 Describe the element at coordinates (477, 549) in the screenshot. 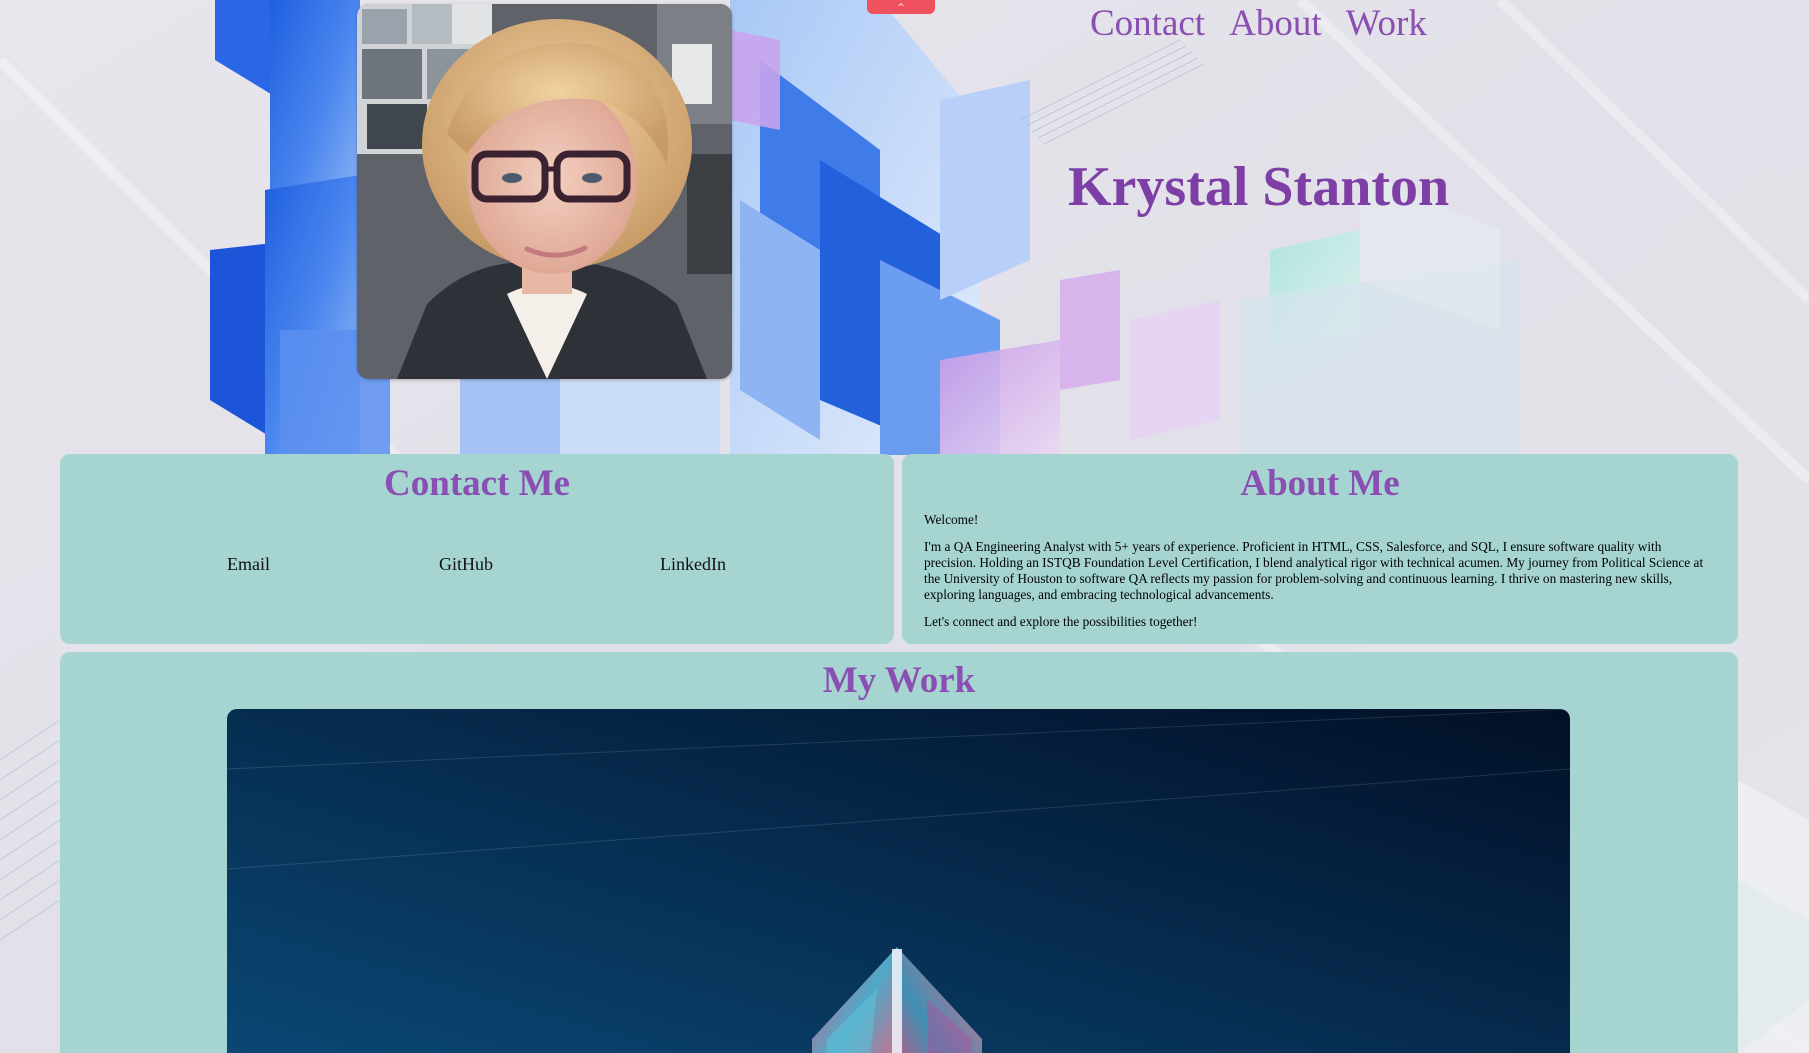

I see `contact-panel: Contact Me Email GitHub LinkedIn` at that location.